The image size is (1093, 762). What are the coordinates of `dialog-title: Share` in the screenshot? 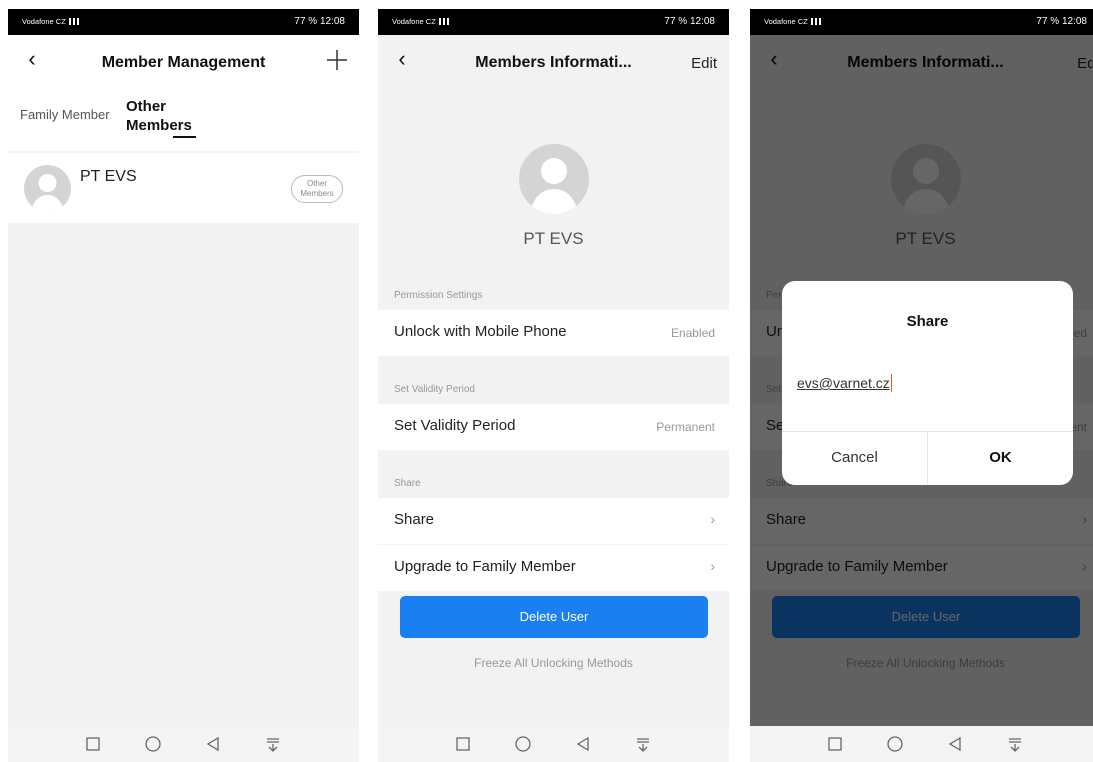 It's located at (927, 321).